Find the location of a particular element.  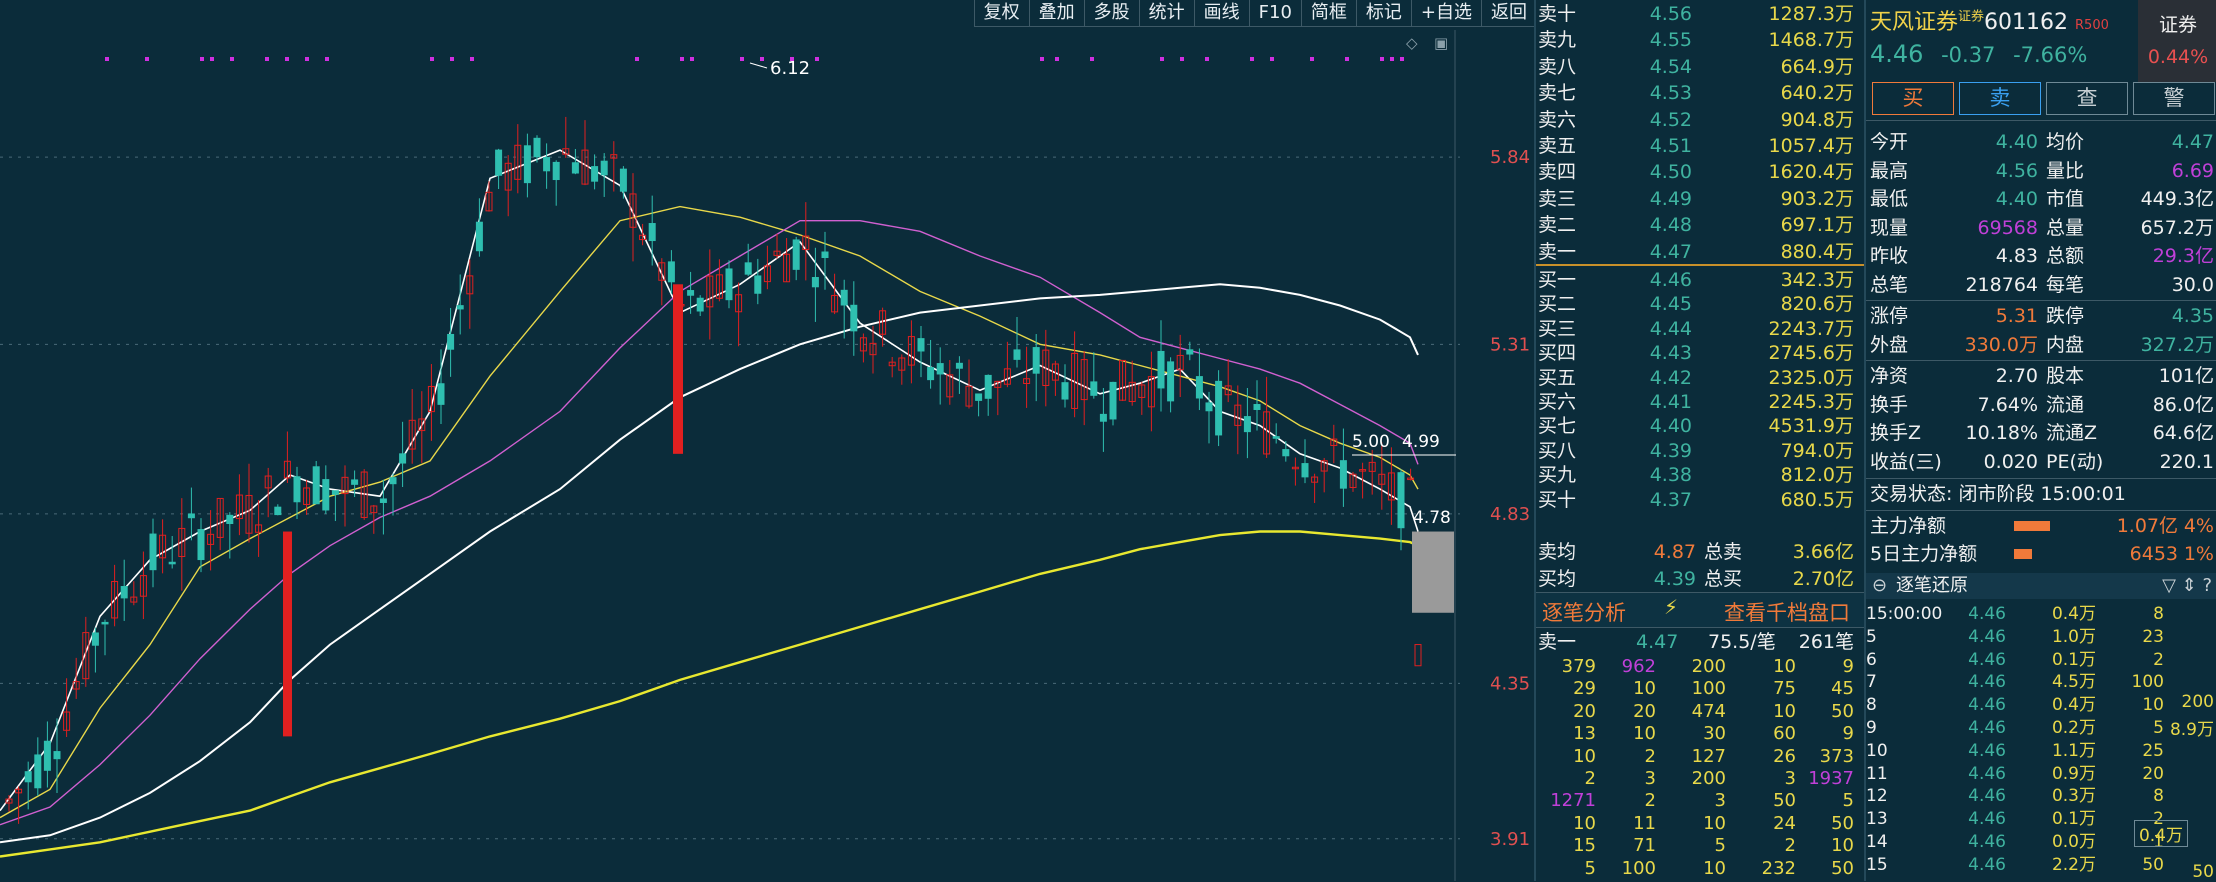

tick-row: 15 71 5 2 10 is located at coordinates (1700, 846).